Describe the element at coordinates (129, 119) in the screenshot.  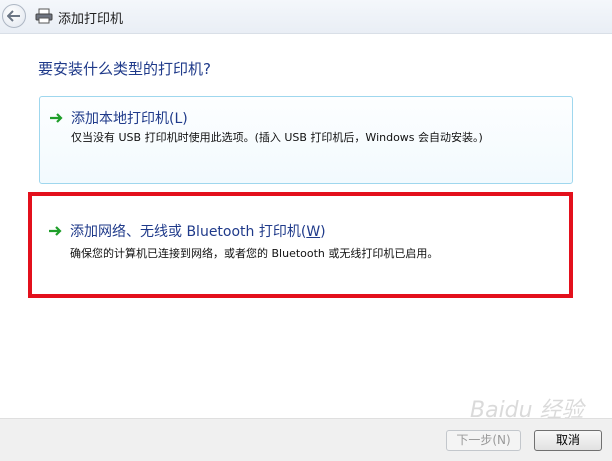
I see `add-local-printer-title: 添加本地打印机(L)` at that location.